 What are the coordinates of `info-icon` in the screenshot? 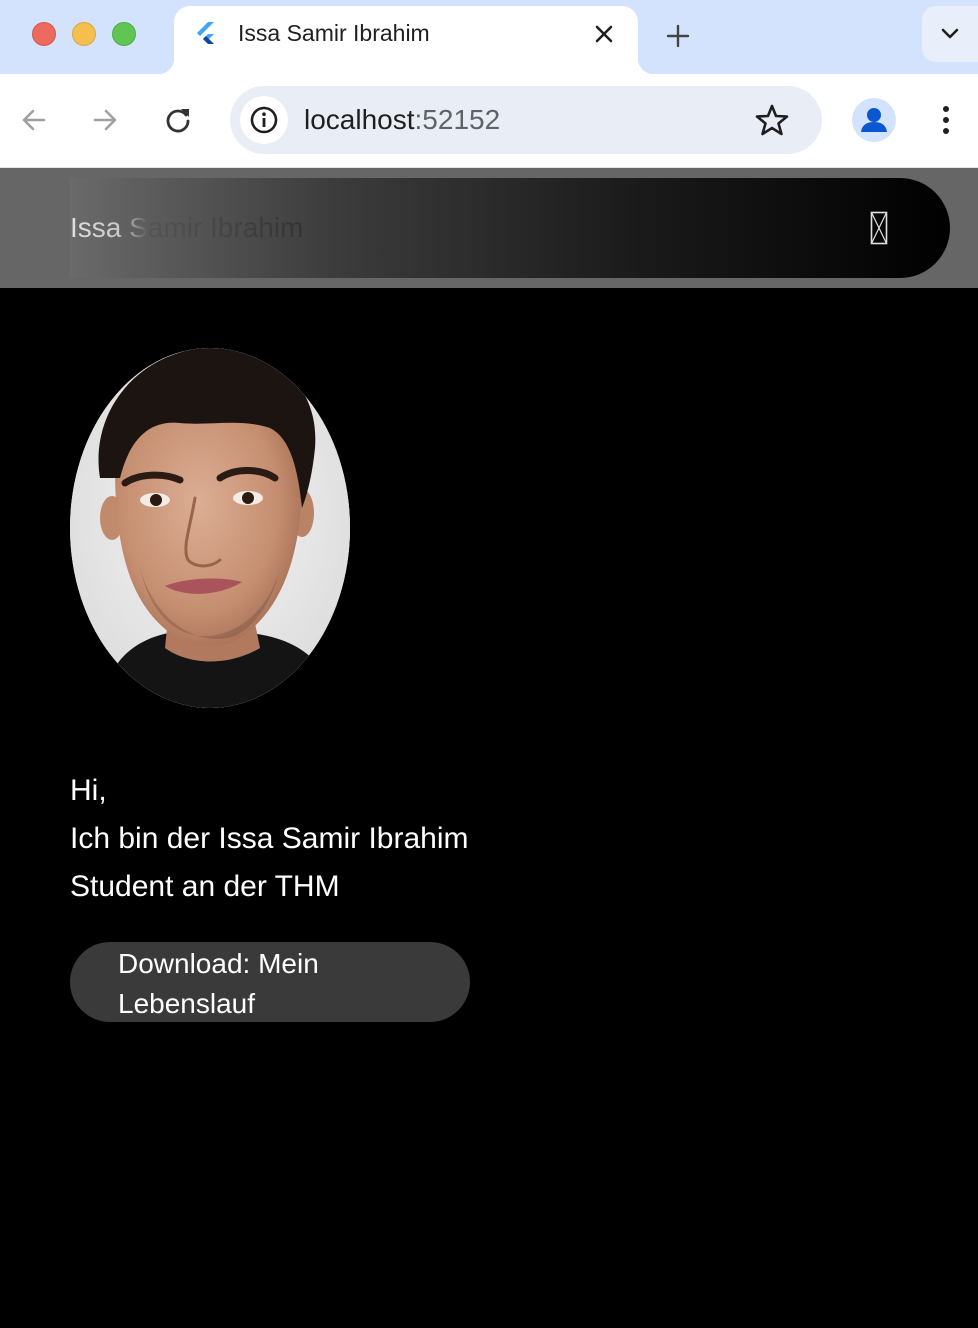 It's located at (264, 120).